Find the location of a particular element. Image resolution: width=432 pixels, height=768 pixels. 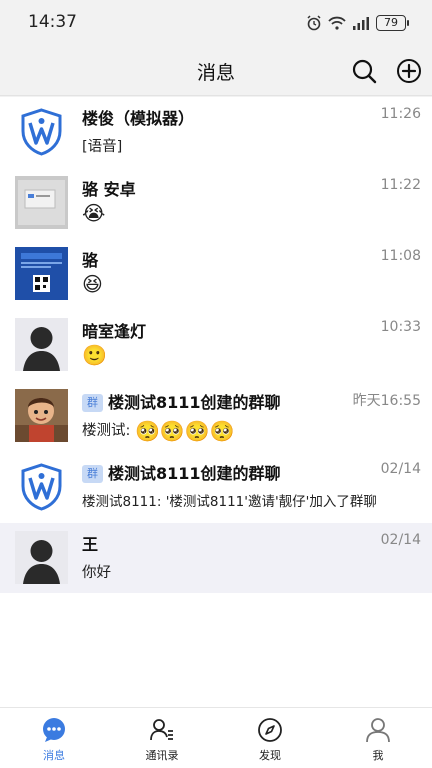

signal-icon is located at coordinates (361, 23).